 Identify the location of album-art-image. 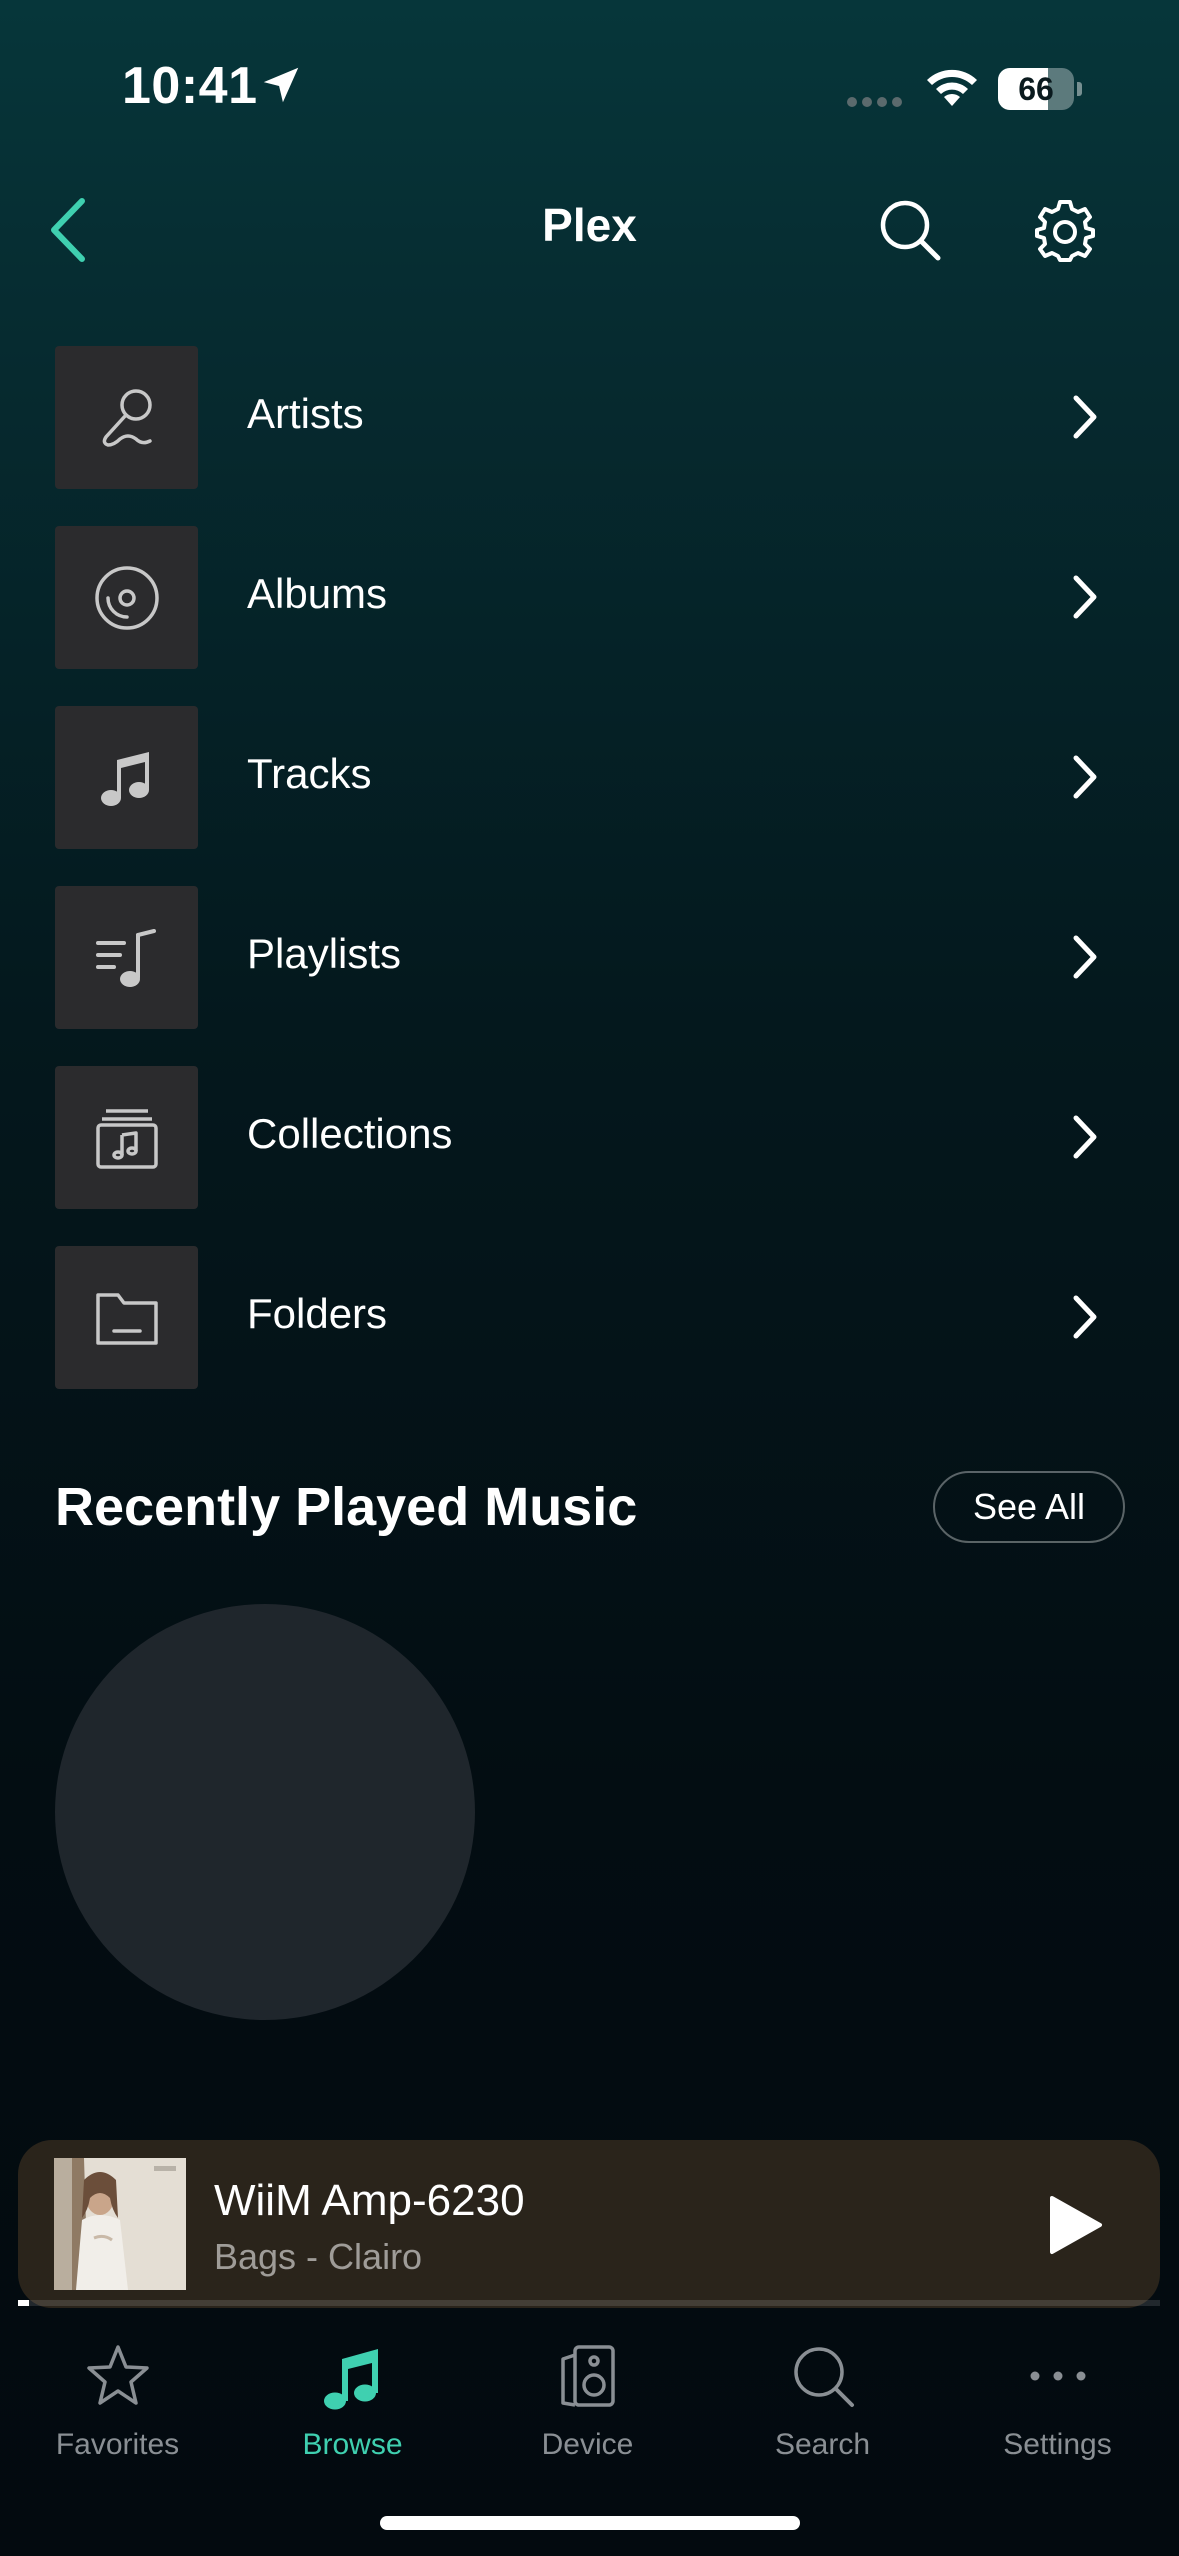
(120, 2224).